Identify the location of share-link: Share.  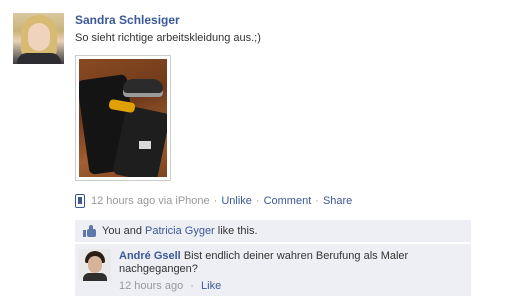
(337, 201).